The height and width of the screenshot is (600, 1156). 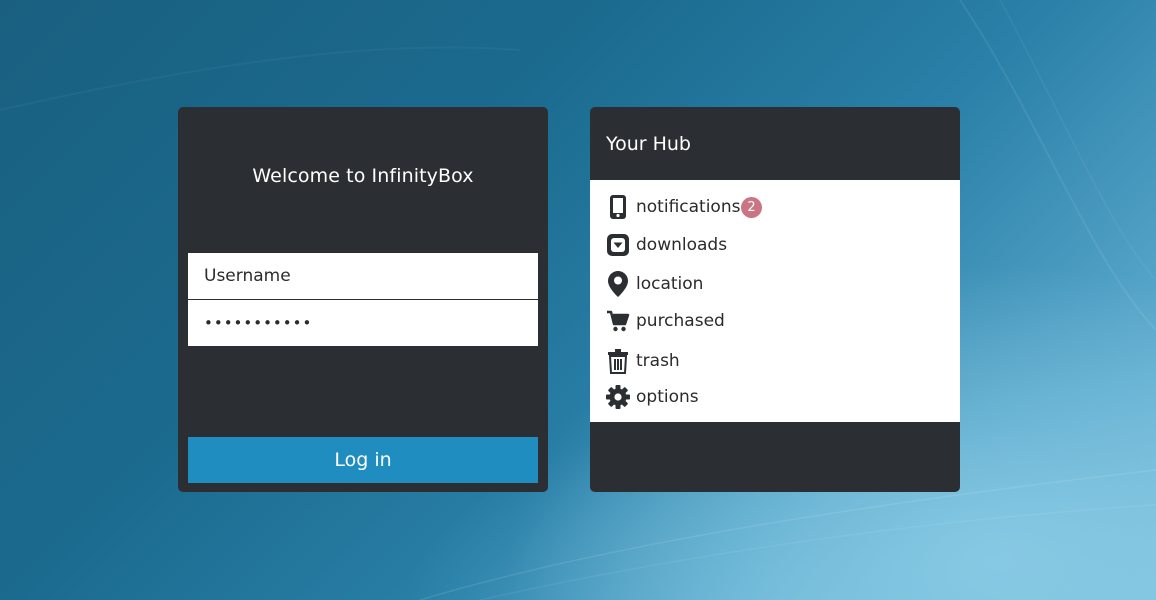 What do you see at coordinates (775, 397) in the screenshot?
I see `hub-item-options: options` at bounding box center [775, 397].